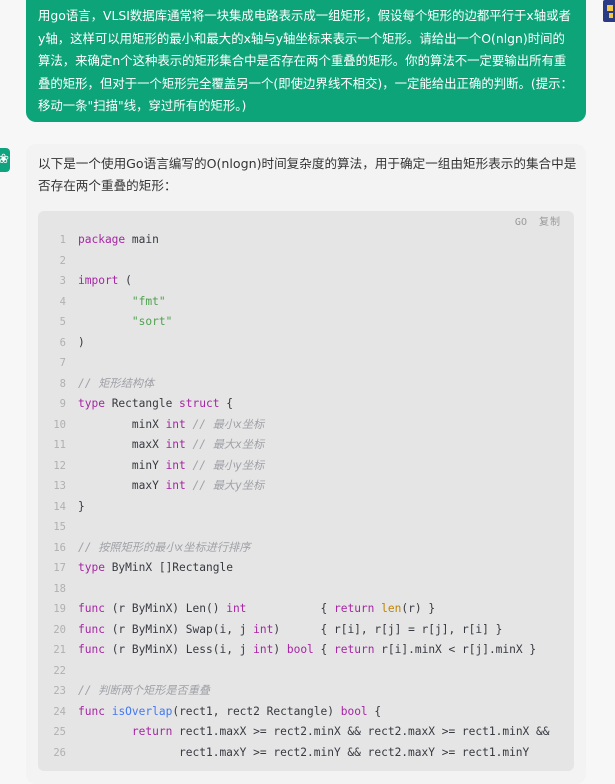 This screenshot has width=615, height=784. Describe the element at coordinates (306, 671) in the screenshot. I see `code-line: 22` at that location.